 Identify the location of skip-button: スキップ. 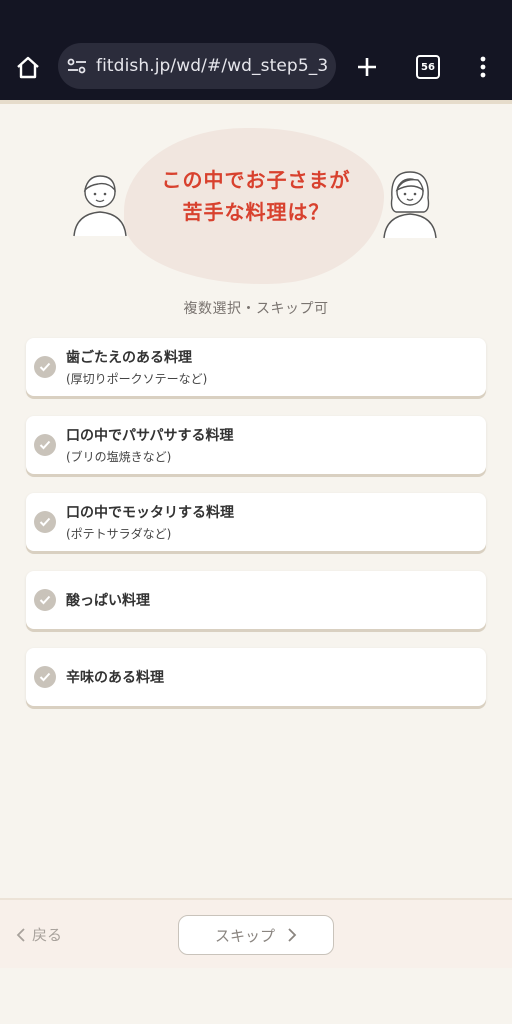
(256, 935).